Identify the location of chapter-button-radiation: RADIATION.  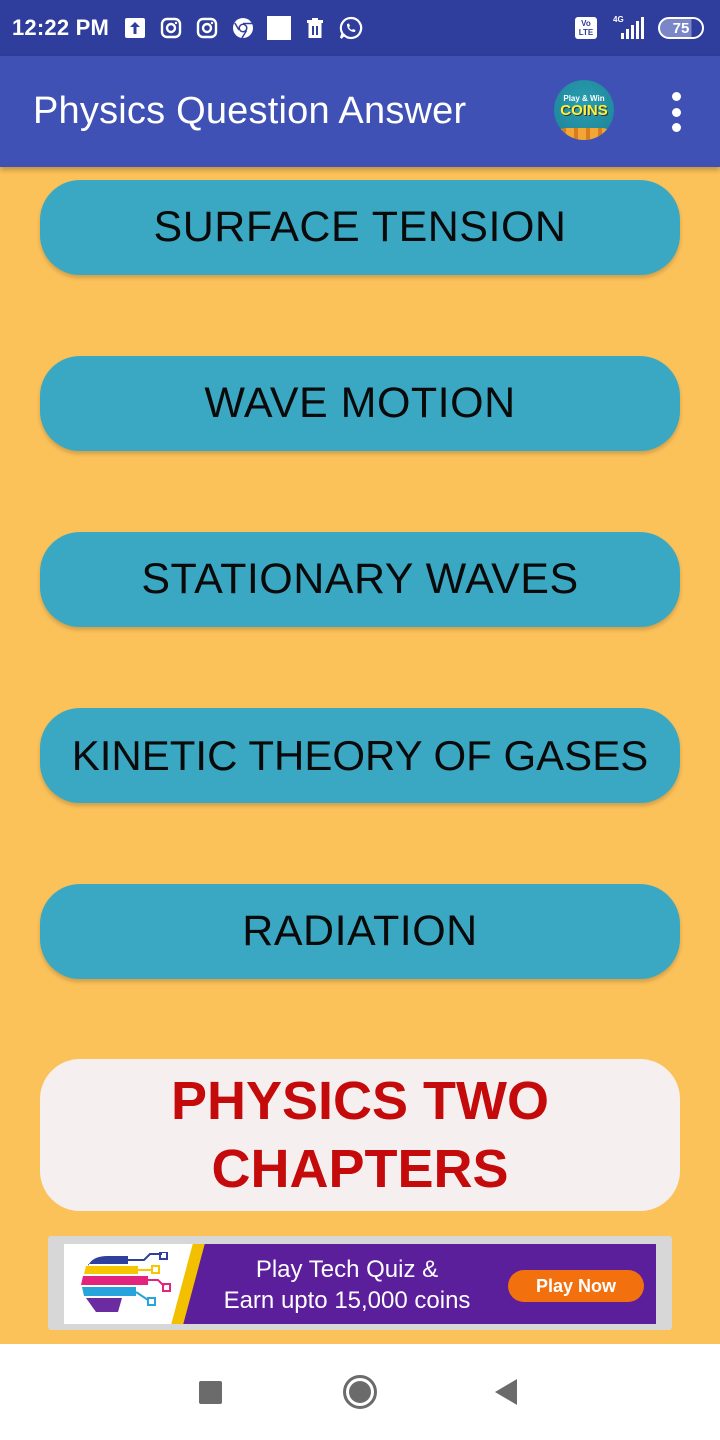
(360, 931).